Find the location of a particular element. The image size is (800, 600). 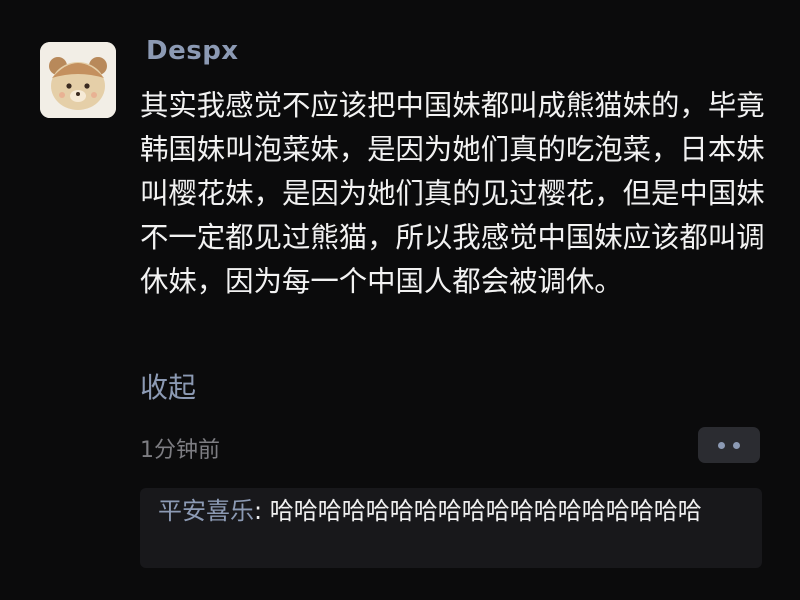

bear-avatar-icon is located at coordinates (78, 80).